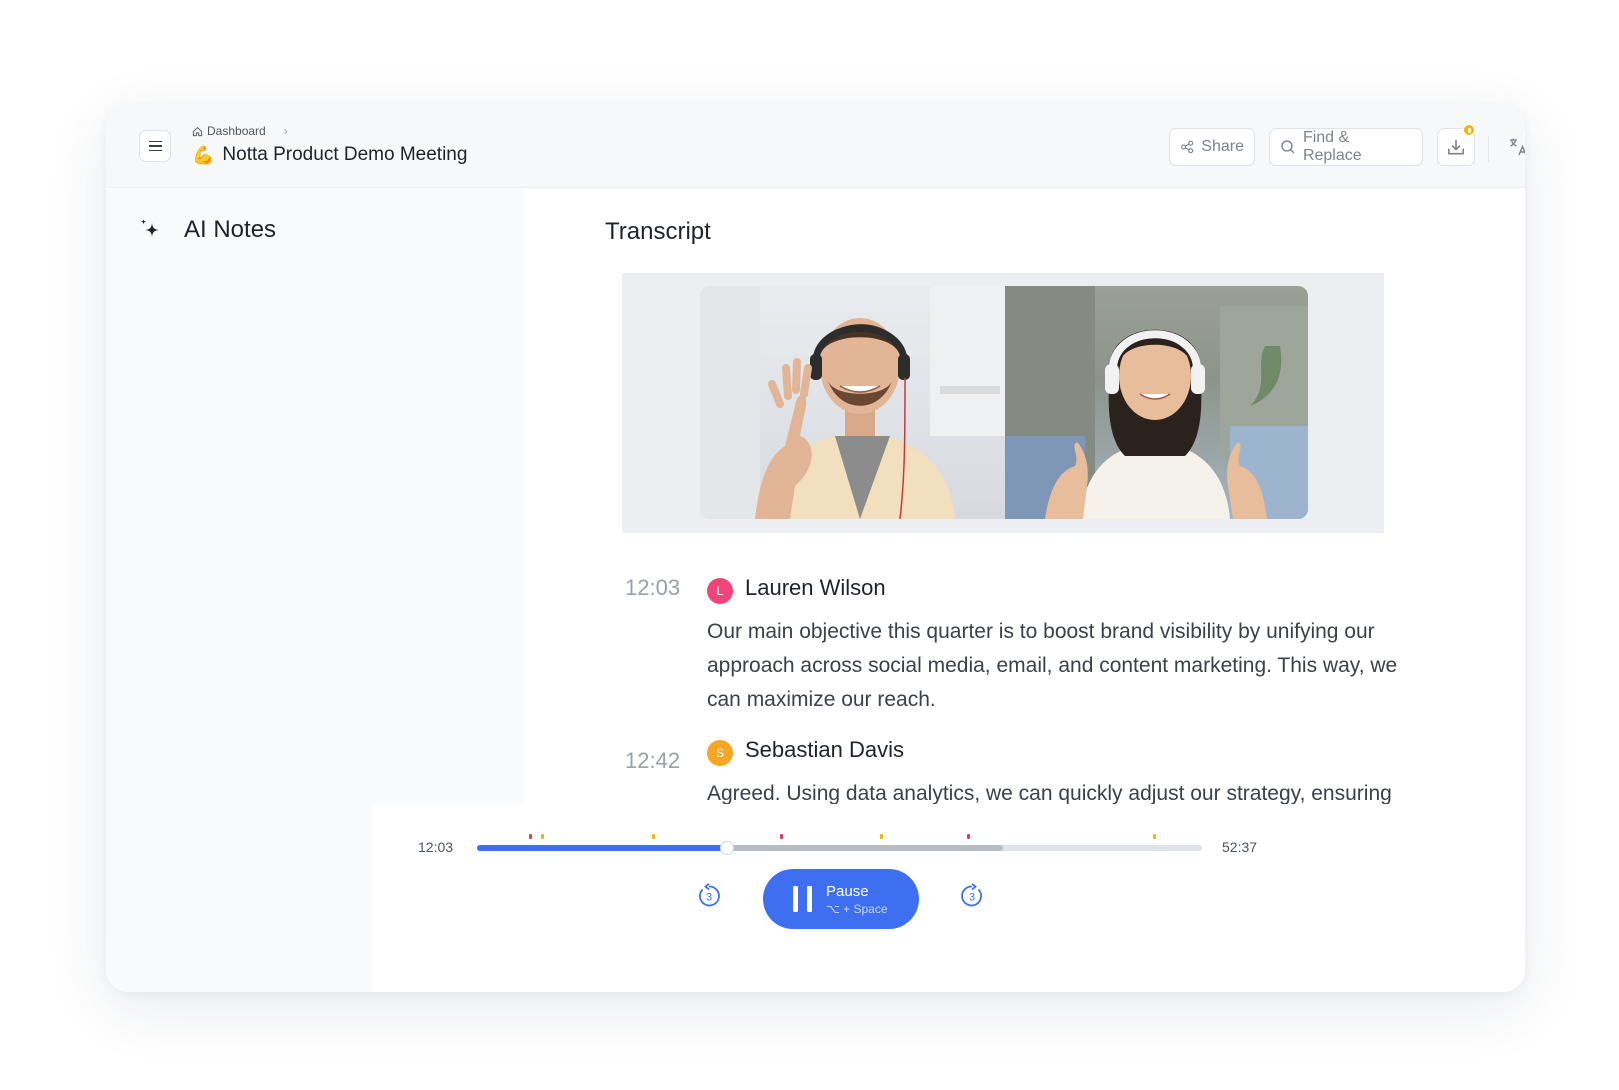 This screenshot has width=1619, height=1090. I want to click on speaker-avatar: S, so click(720, 753).